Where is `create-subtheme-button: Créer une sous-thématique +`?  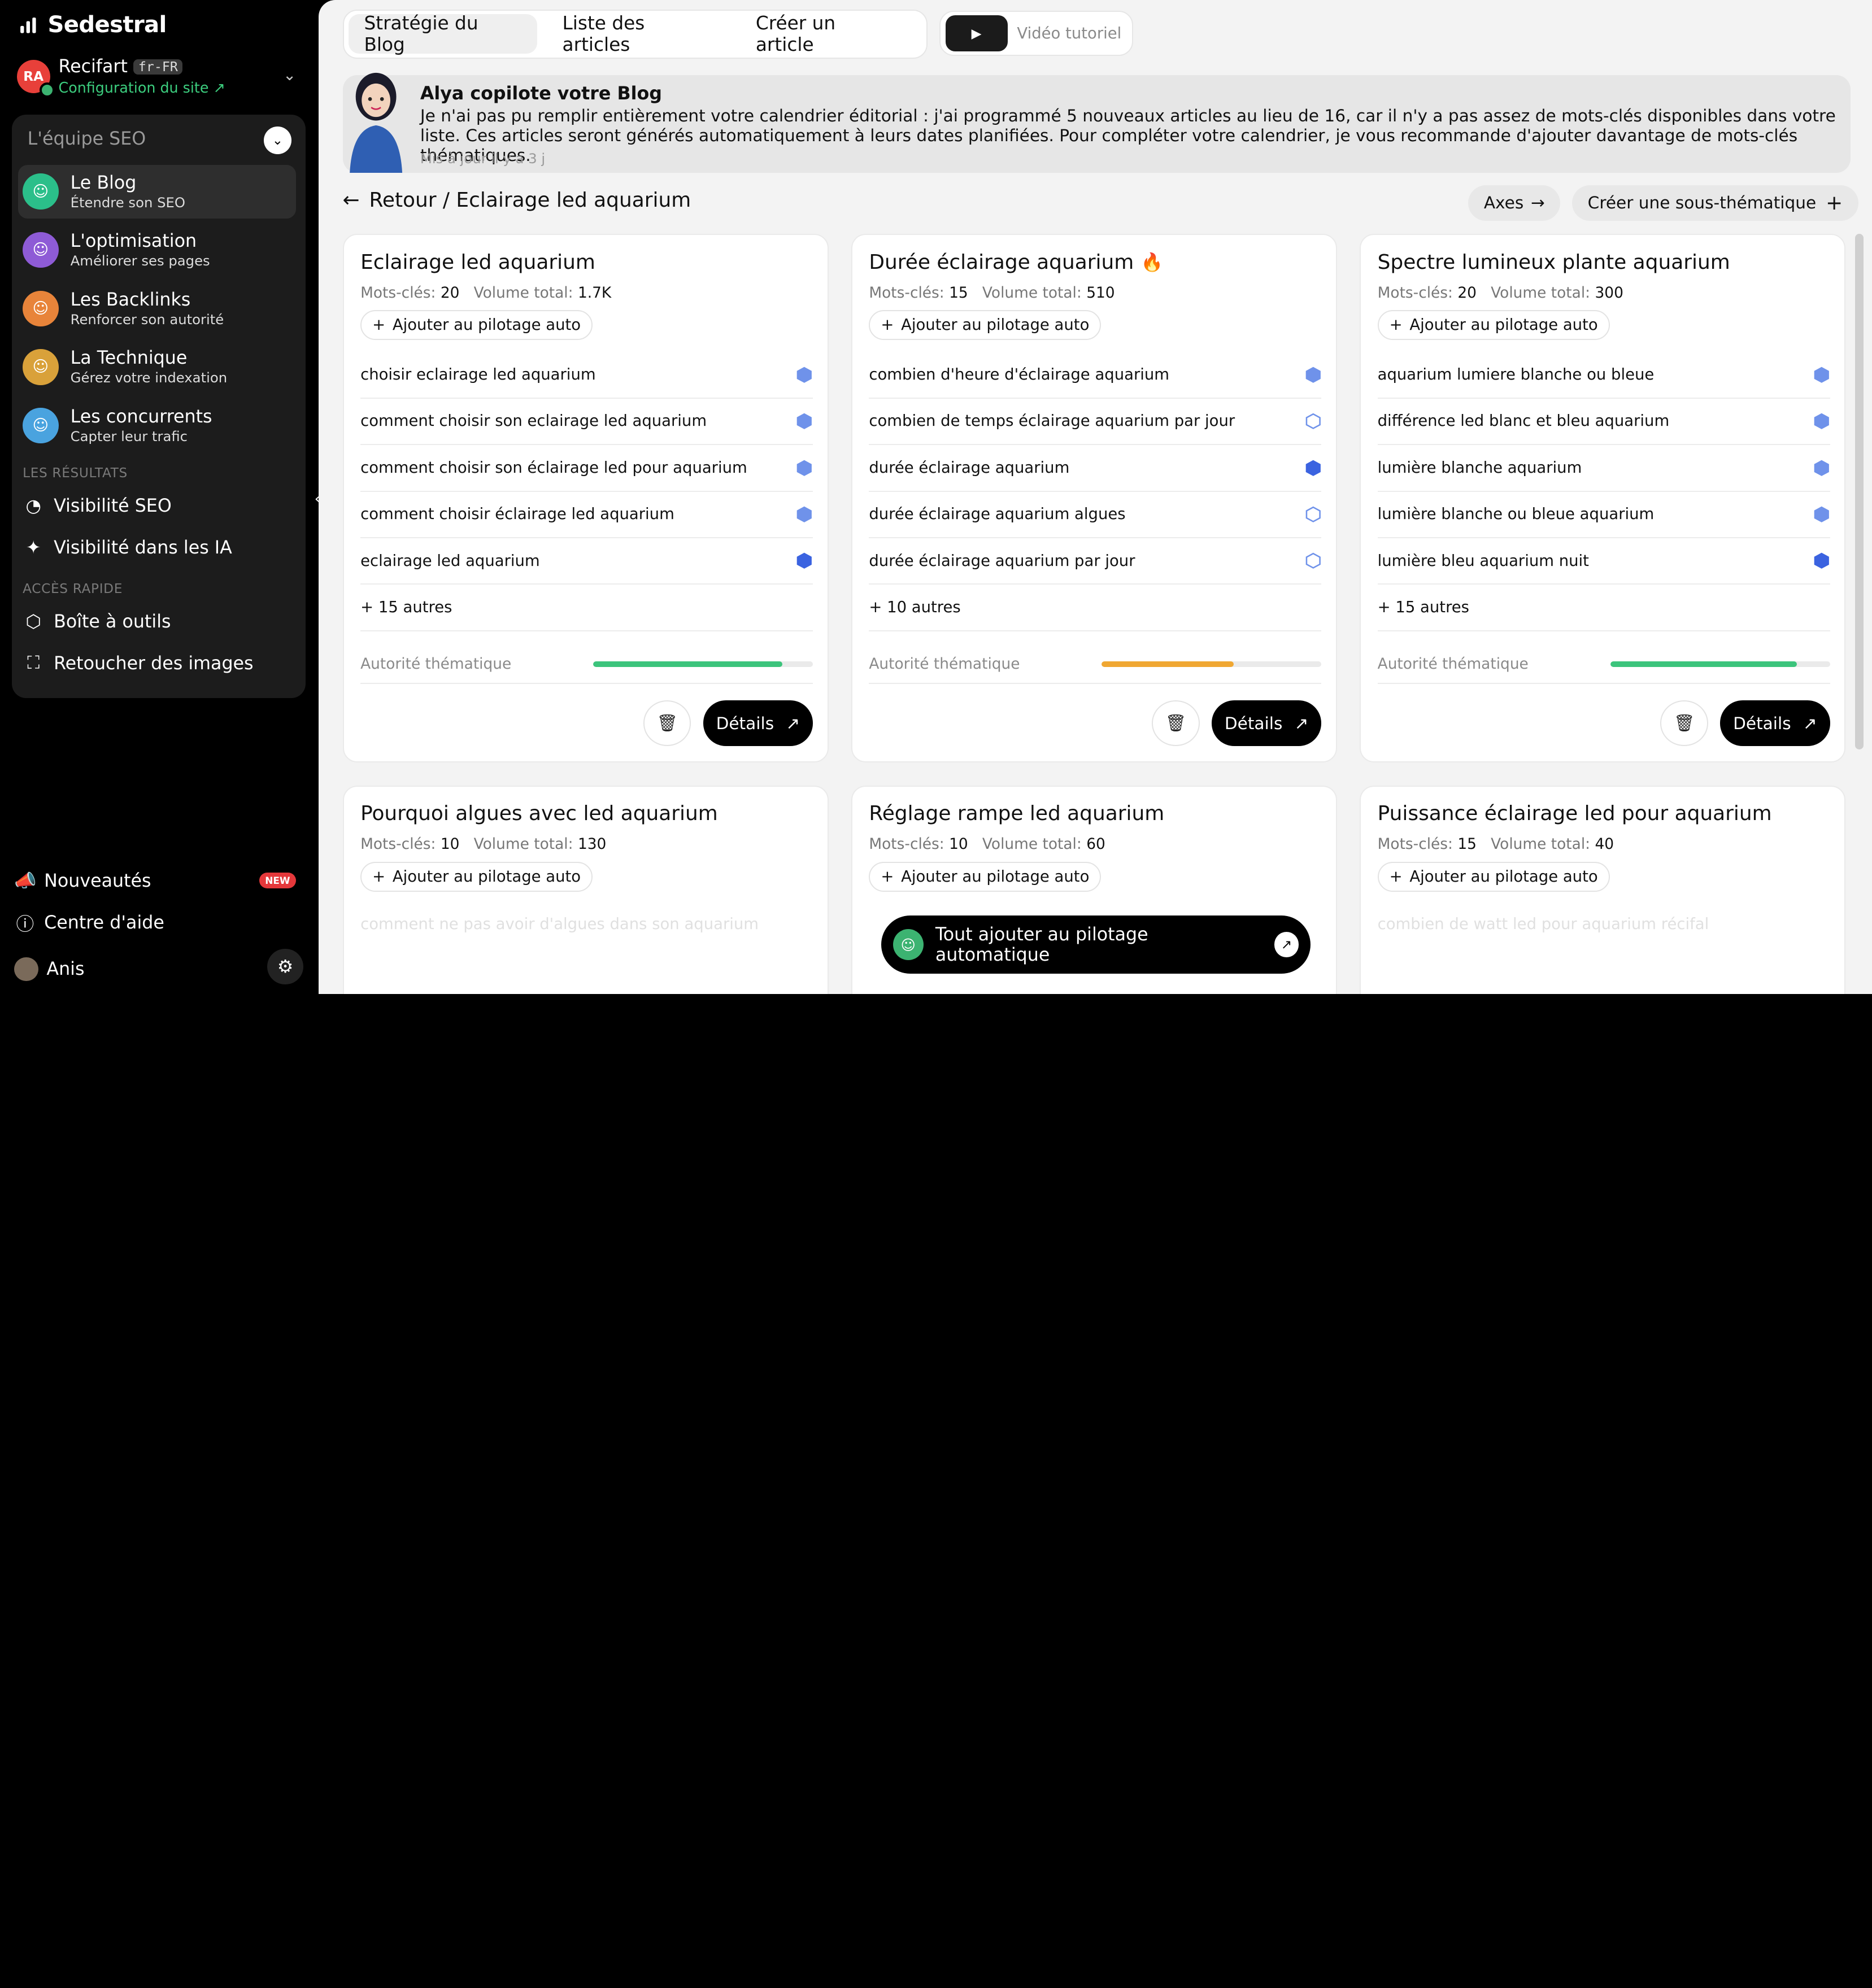 create-subtheme-button: Créer une sous-thématique + is located at coordinates (1715, 203).